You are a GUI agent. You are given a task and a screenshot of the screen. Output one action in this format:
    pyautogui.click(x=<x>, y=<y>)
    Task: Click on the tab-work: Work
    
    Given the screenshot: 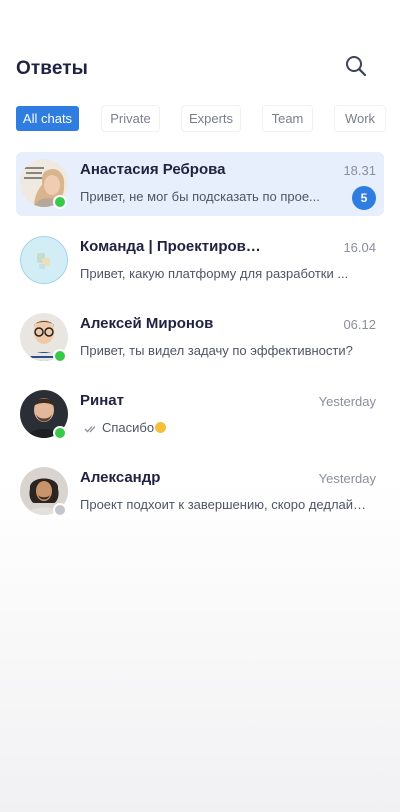 What is the action you would take?
    pyautogui.click(x=360, y=118)
    